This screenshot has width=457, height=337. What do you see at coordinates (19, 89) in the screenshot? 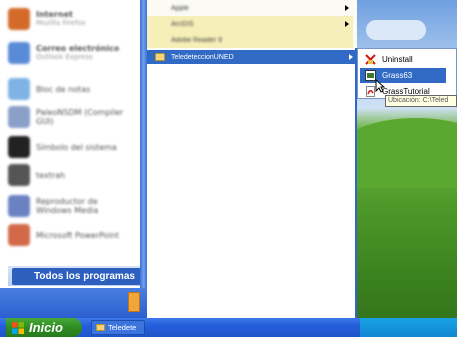
I see `notepad-icon` at bounding box center [19, 89].